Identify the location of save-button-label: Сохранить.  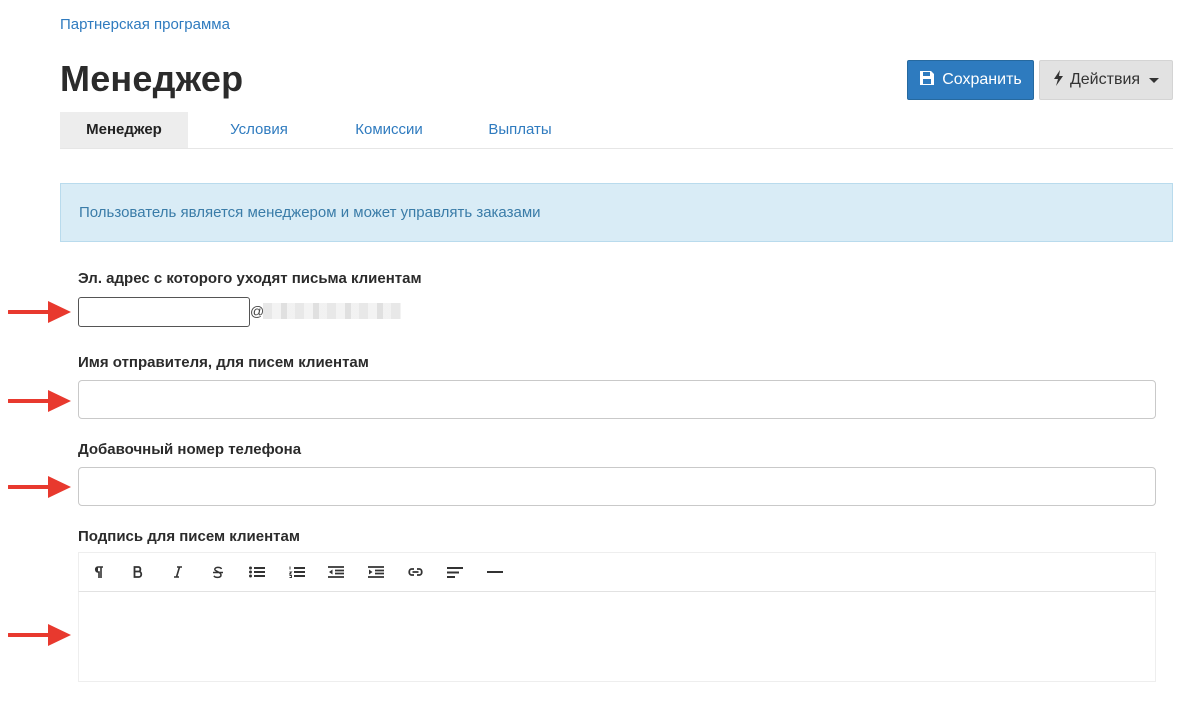
(982, 79).